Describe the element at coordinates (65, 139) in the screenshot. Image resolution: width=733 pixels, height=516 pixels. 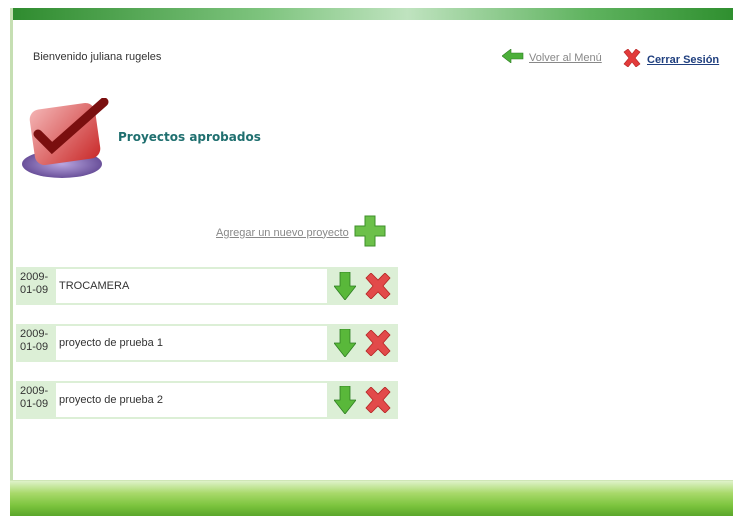
I see `approved-projects-logo` at that location.